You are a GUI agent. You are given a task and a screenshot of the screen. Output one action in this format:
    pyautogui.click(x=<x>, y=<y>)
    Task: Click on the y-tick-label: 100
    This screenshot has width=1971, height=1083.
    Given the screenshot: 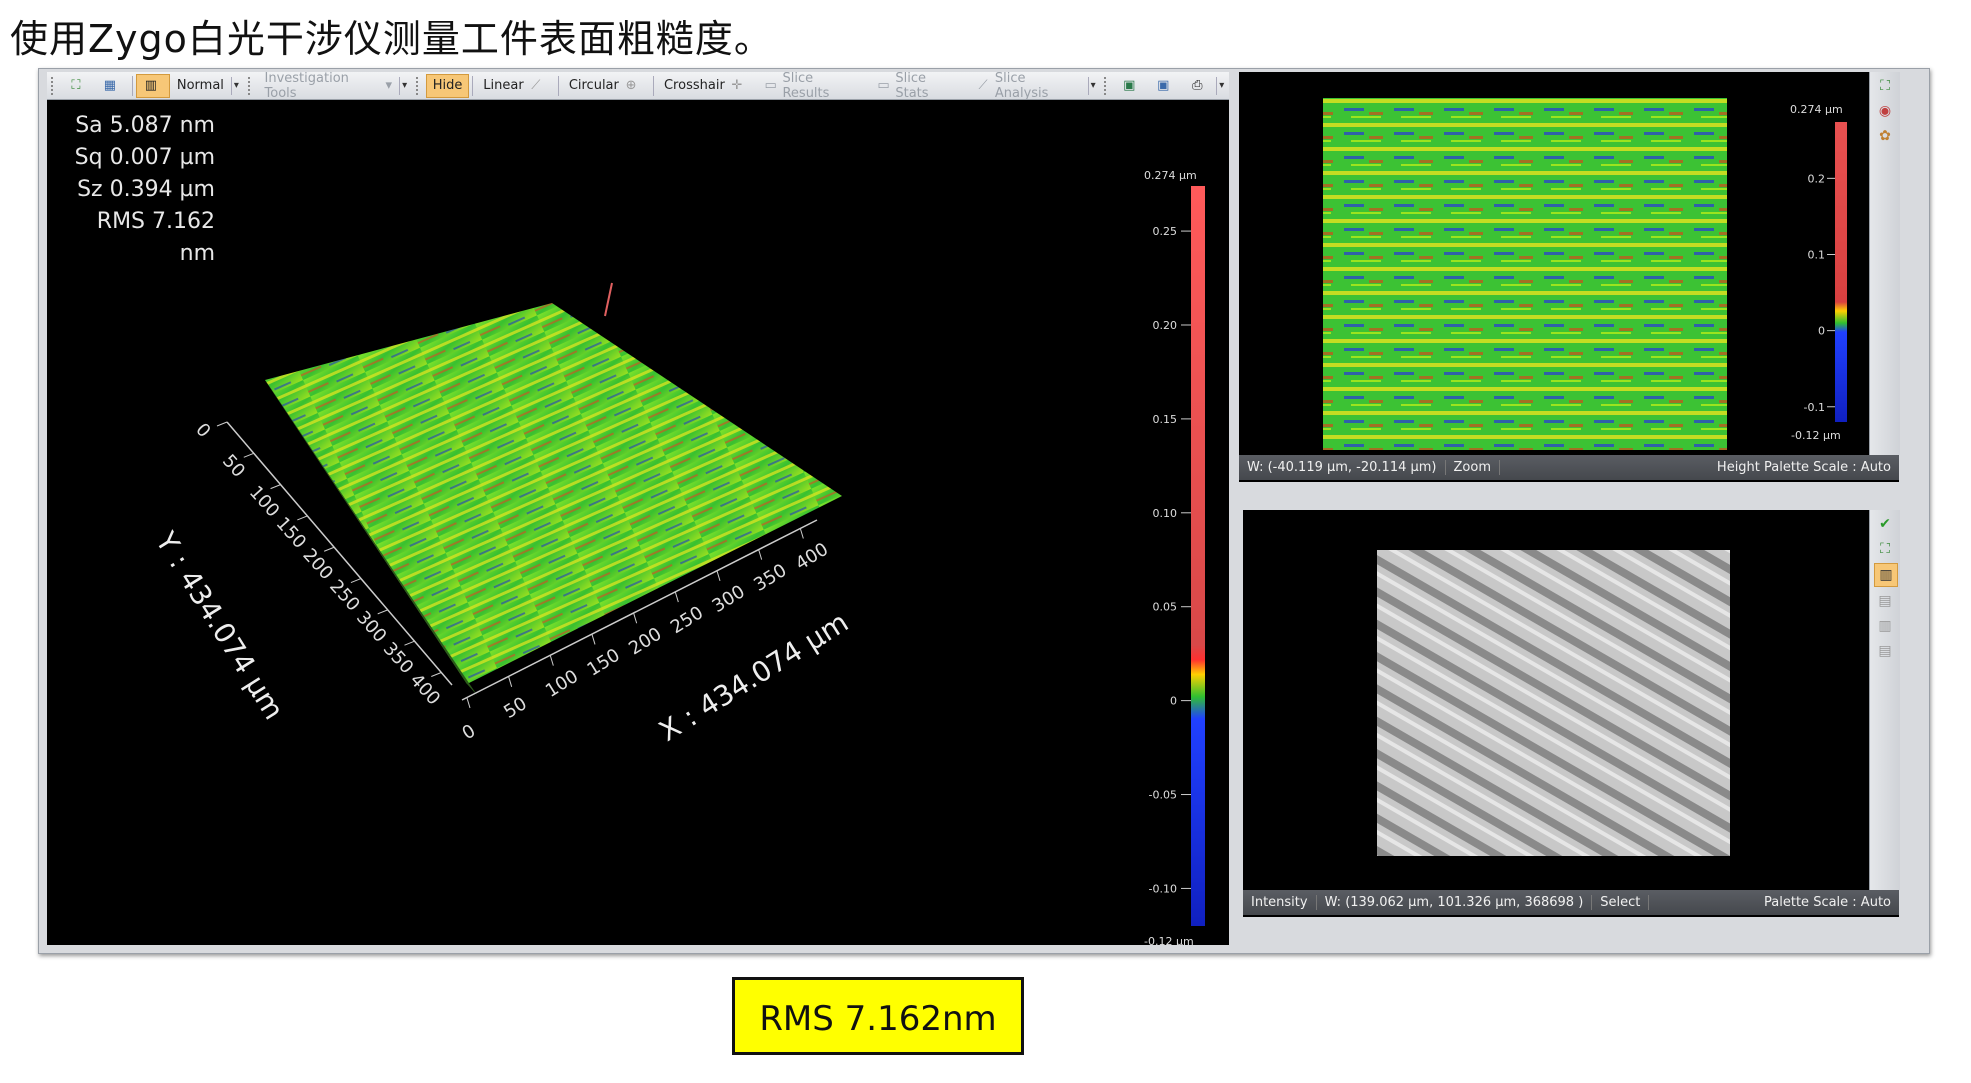 What is the action you would take?
    pyautogui.click(x=264, y=502)
    